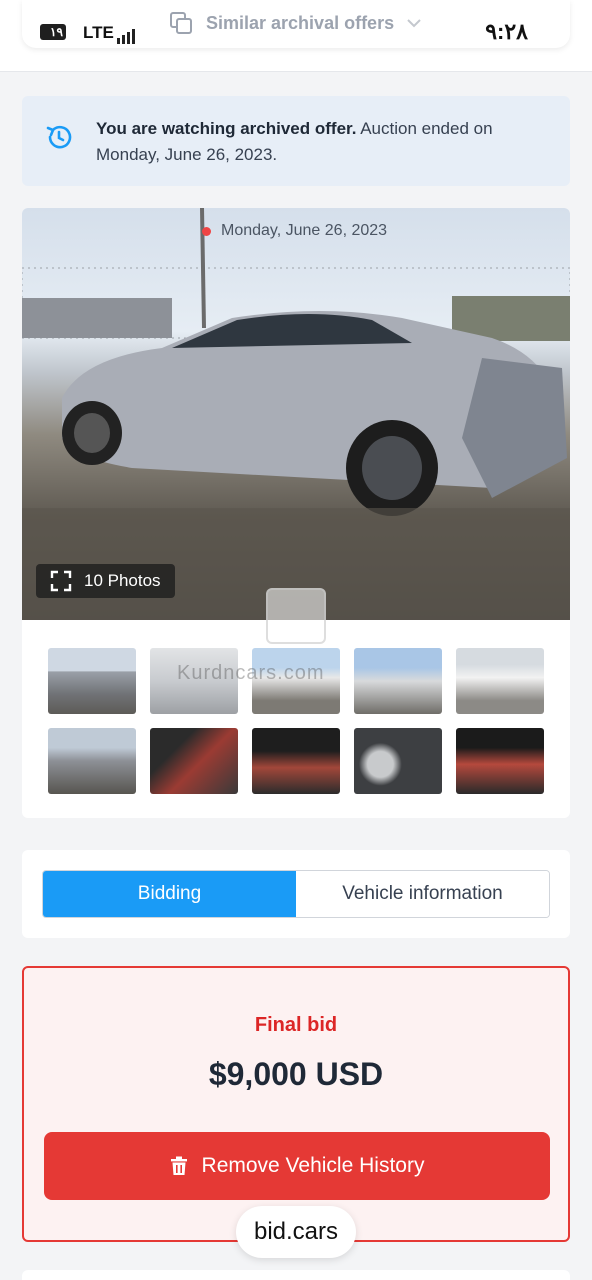 This screenshot has height=1280, width=592. Describe the element at coordinates (313, 1165) in the screenshot. I see `remove-vehicle-history-label: Remove Vehicle History` at that location.